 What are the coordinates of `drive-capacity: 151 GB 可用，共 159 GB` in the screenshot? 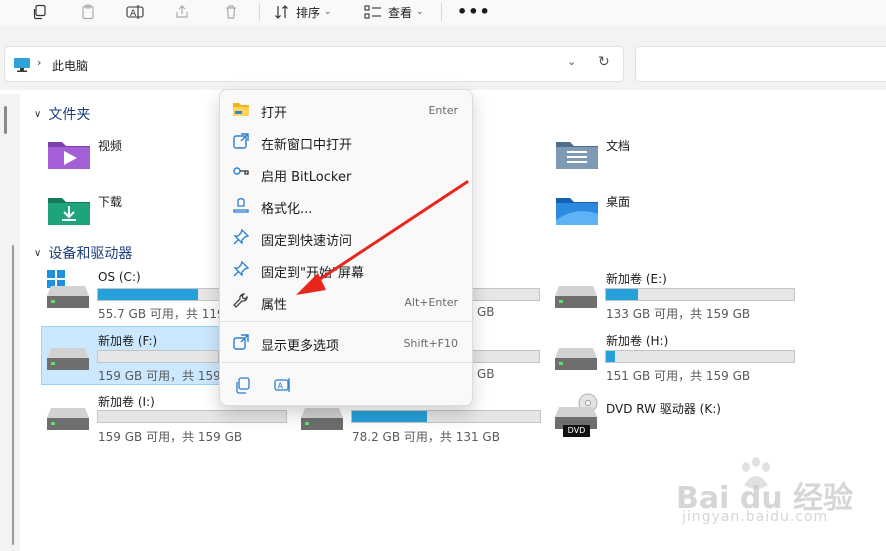 It's located at (678, 376).